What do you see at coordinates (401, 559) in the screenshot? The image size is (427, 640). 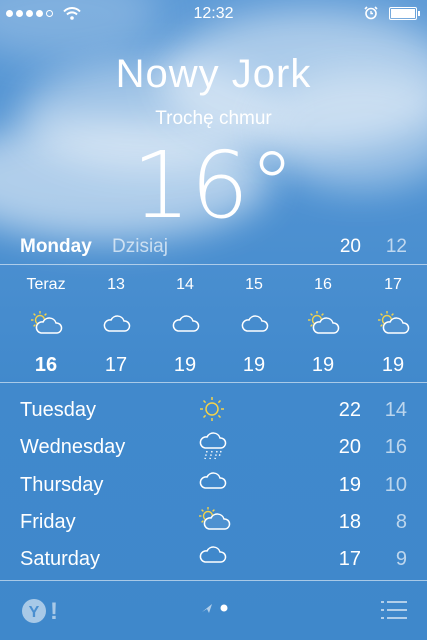 I see `daily-low: 9` at bounding box center [401, 559].